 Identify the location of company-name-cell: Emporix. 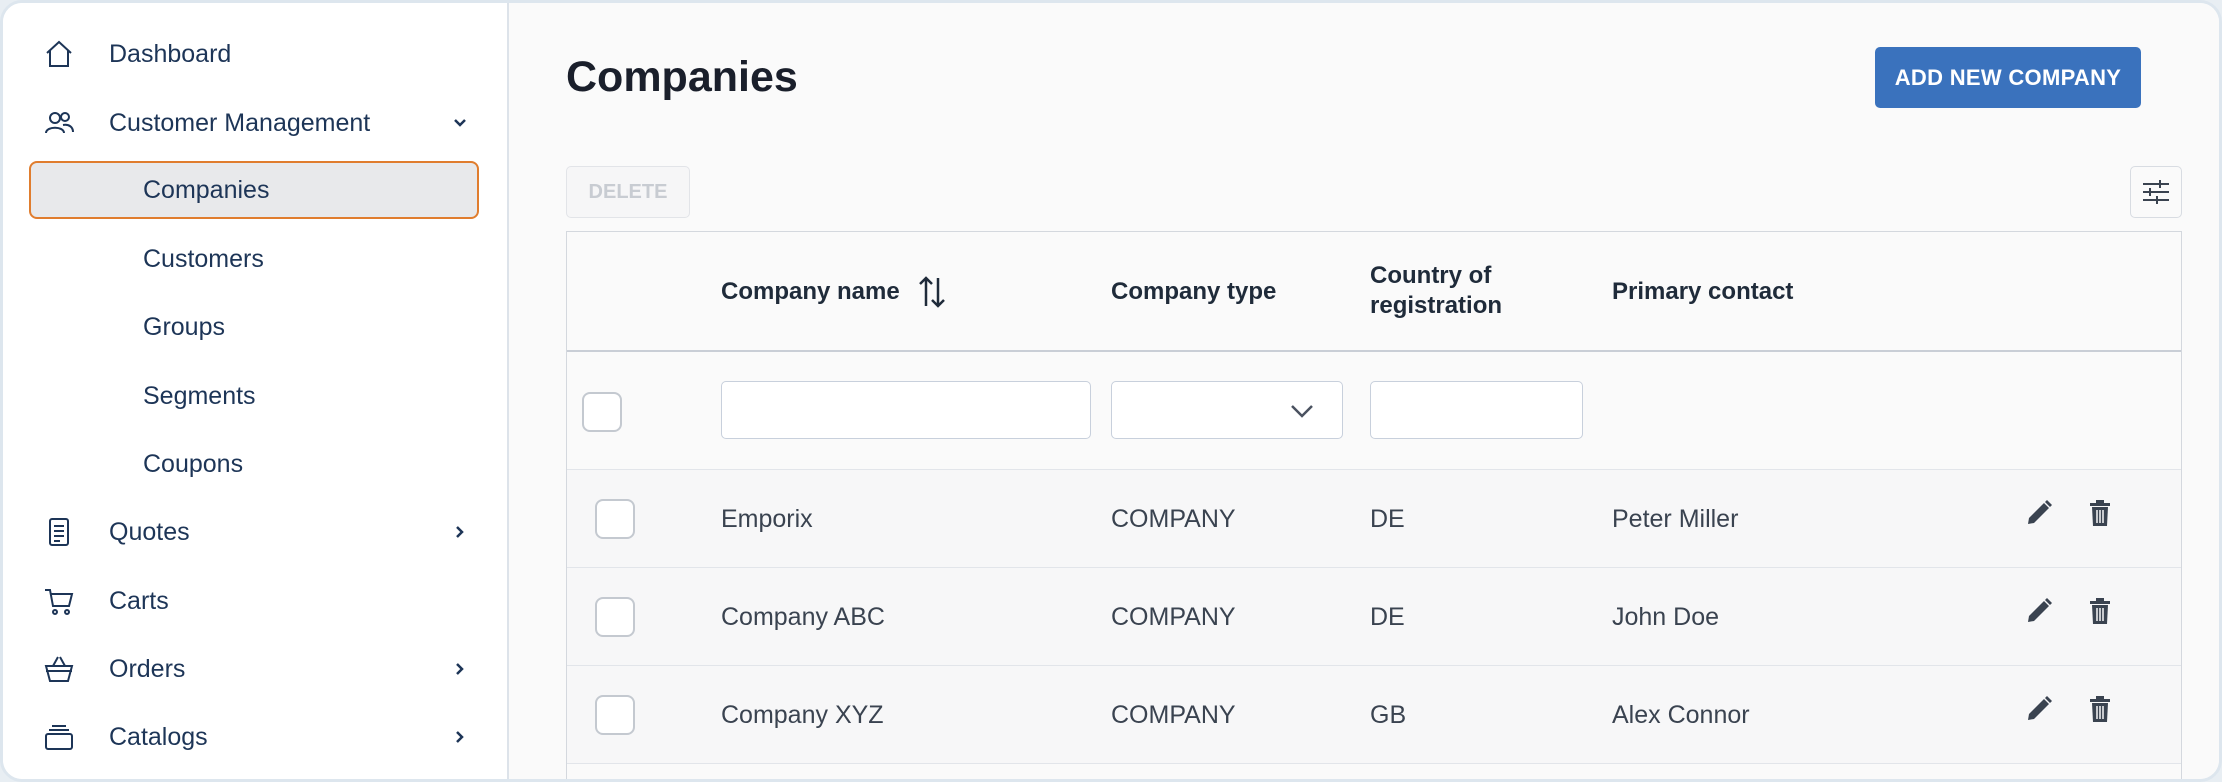
(767, 519).